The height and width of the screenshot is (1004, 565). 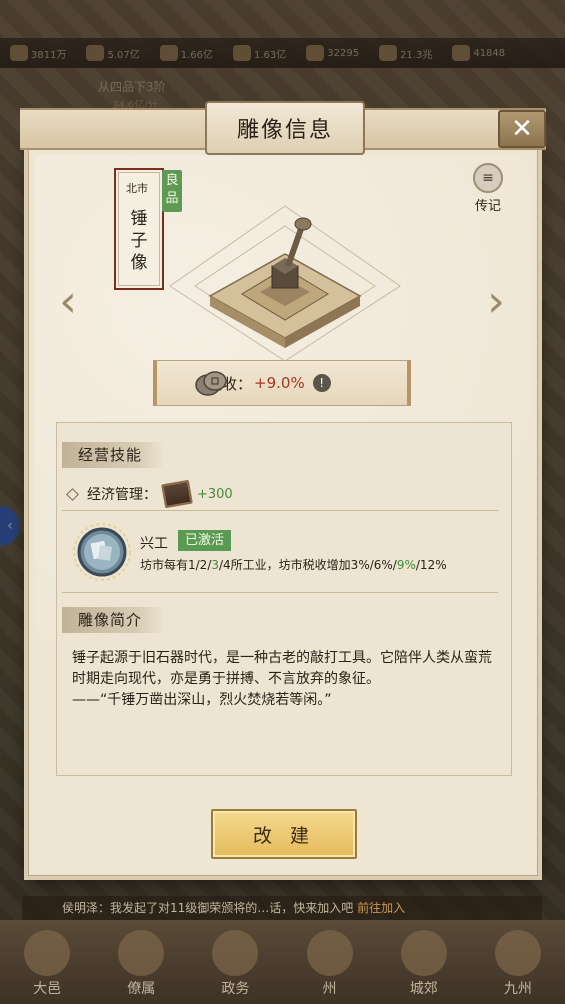 I want to click on hammer-statue-image, so click(x=285, y=283).